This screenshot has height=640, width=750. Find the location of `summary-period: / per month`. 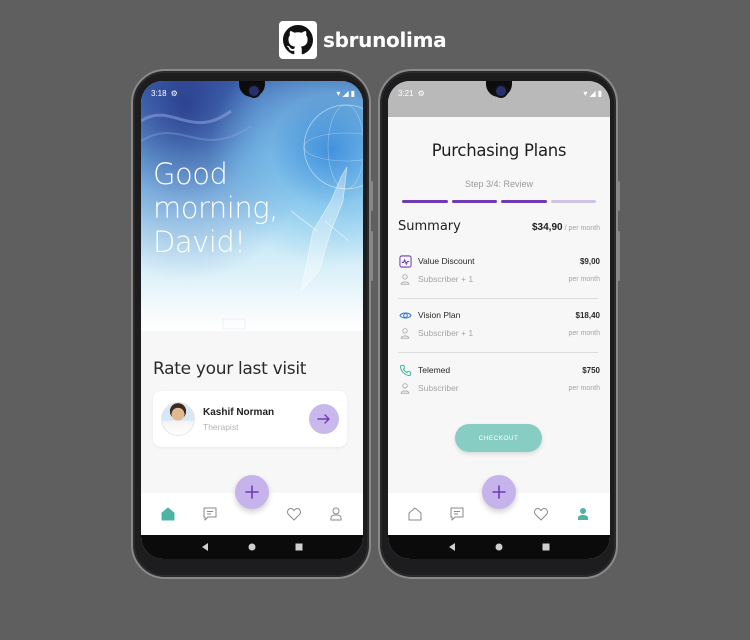

summary-period: / per month is located at coordinates (582, 228).